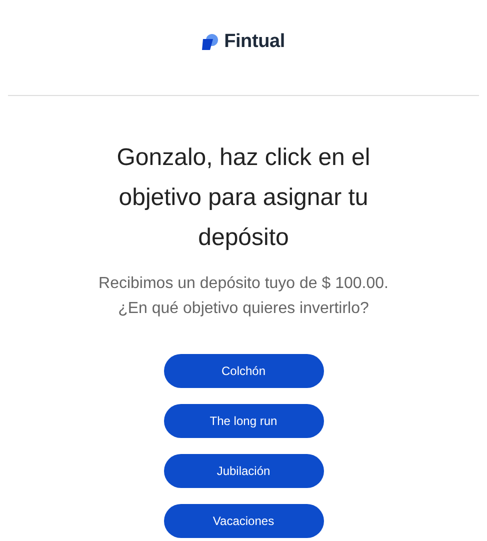  I want to click on logo-icon, so click(211, 42).